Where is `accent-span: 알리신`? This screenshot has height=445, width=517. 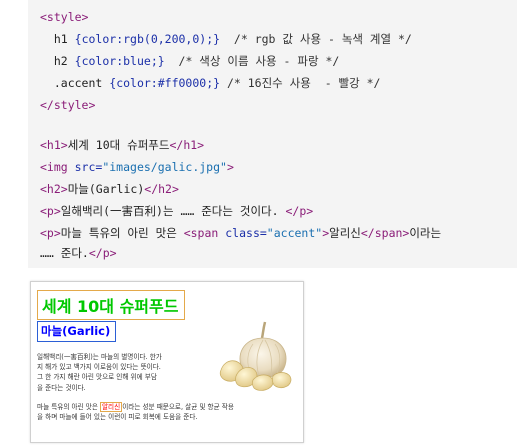
accent-span: 알리신 is located at coordinates (111, 407).